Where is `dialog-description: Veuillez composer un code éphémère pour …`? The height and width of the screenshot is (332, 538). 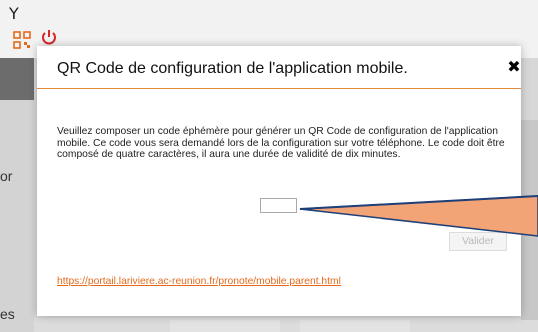 dialog-description: Veuillez composer un code éphémère pour … is located at coordinates (281, 143).